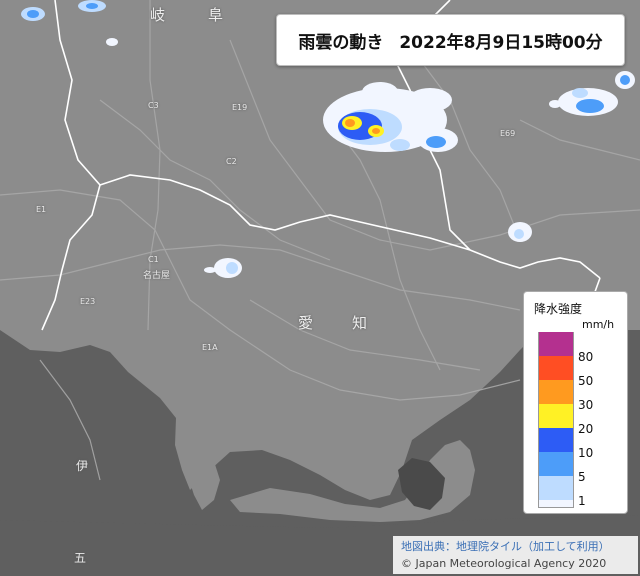 The image size is (640, 576). I want to click on place-label-gifu-2: 阜, so click(216, 15).